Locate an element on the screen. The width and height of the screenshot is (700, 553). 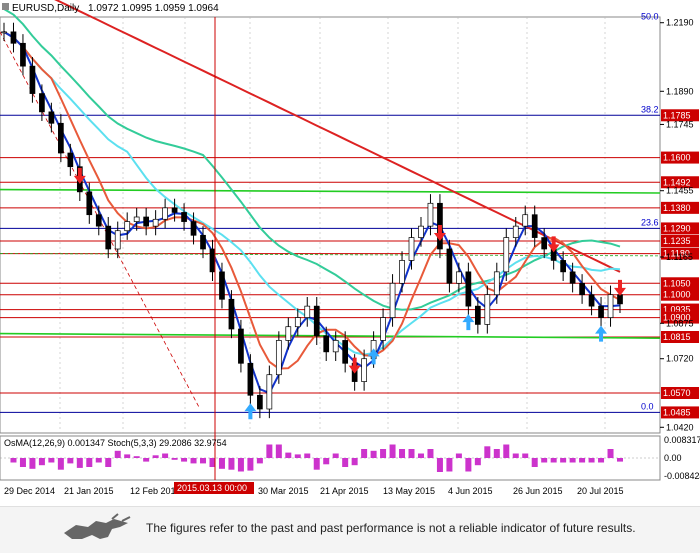
x-tick-label: 20 Jul 2015 is located at coordinates (600, 491).